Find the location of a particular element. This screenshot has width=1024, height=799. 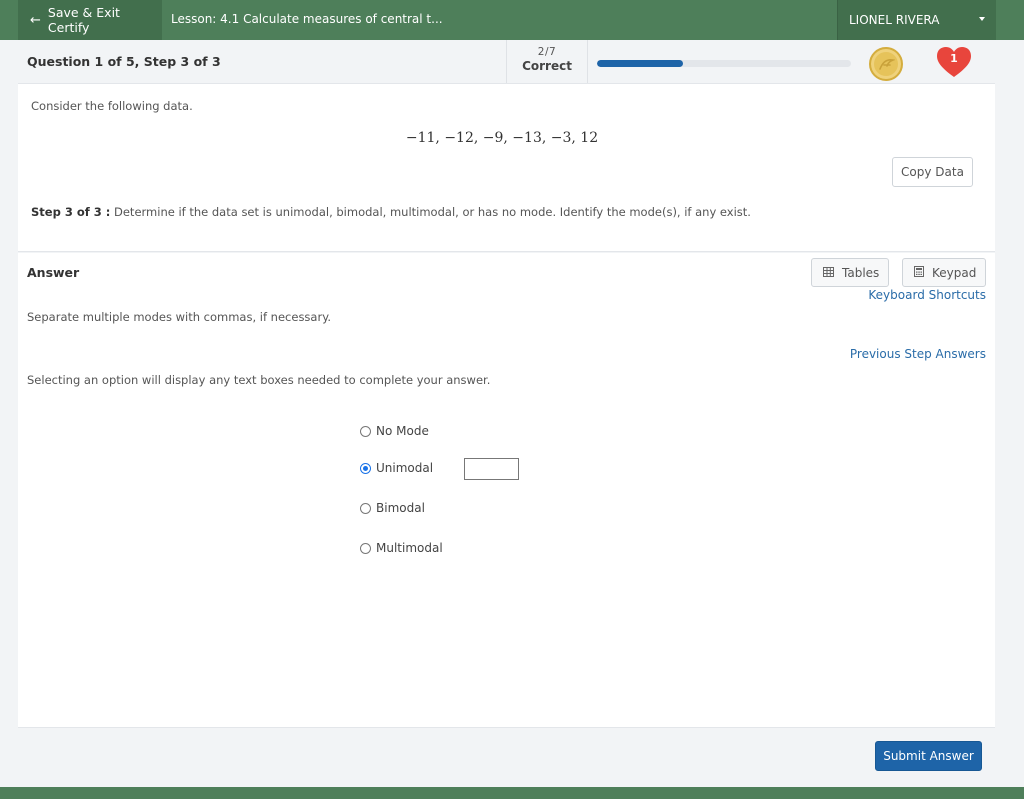

heart-icon: 1 is located at coordinates (954, 62).